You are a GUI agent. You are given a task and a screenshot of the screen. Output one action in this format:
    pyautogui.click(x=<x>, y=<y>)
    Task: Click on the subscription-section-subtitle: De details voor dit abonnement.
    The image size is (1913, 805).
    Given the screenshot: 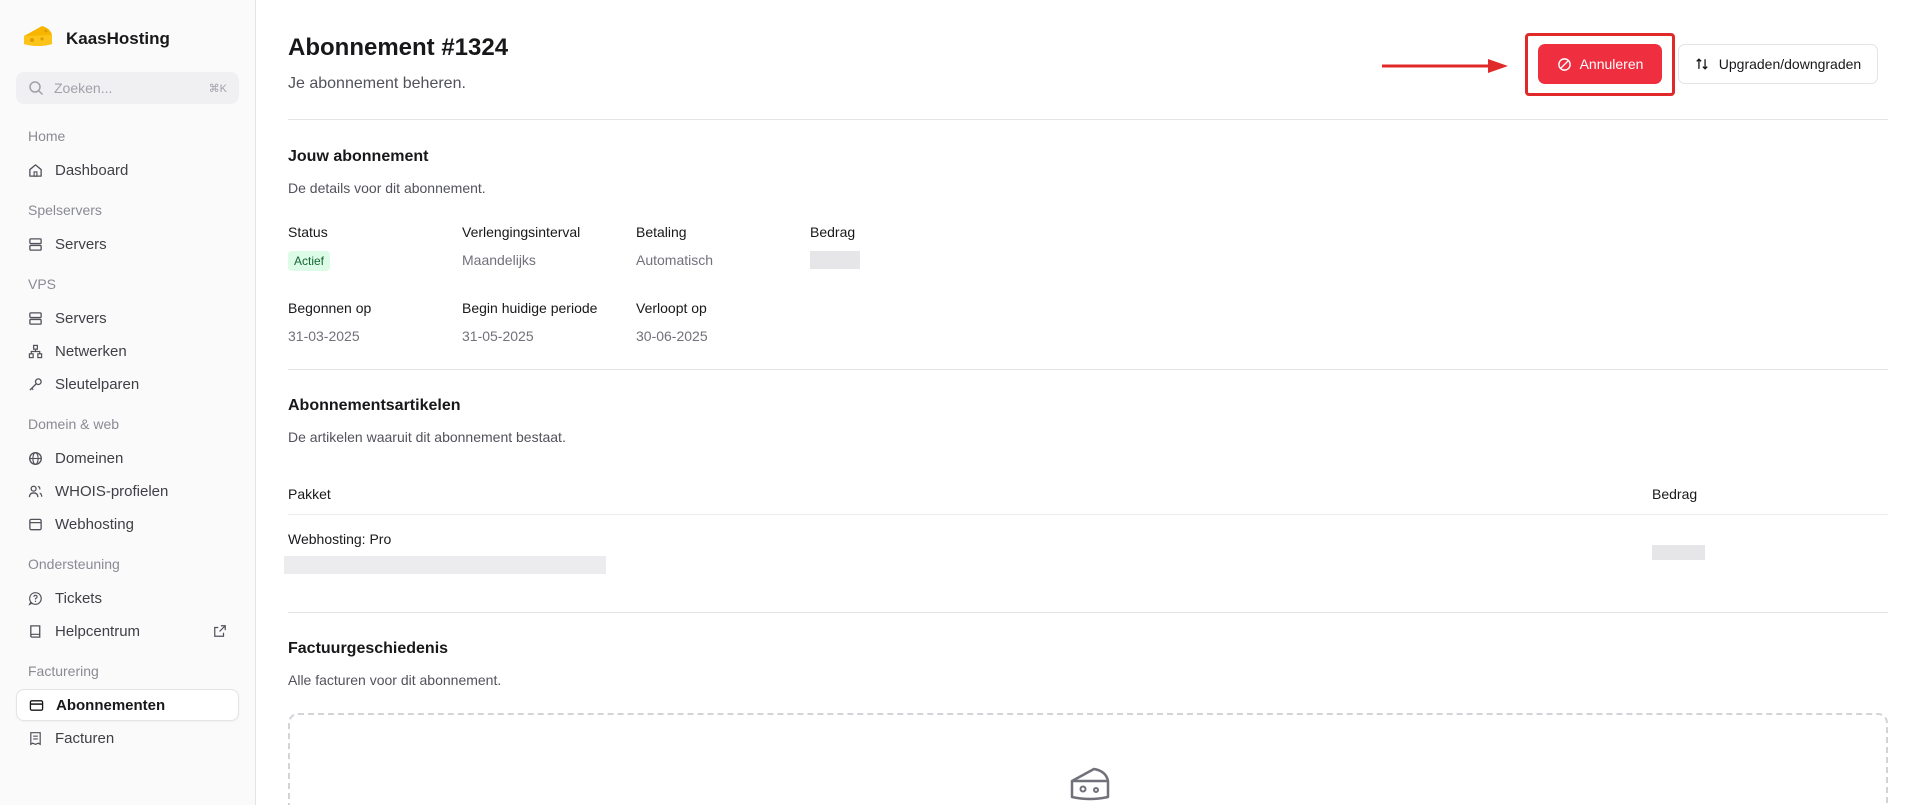 What is the action you would take?
    pyautogui.click(x=387, y=188)
    